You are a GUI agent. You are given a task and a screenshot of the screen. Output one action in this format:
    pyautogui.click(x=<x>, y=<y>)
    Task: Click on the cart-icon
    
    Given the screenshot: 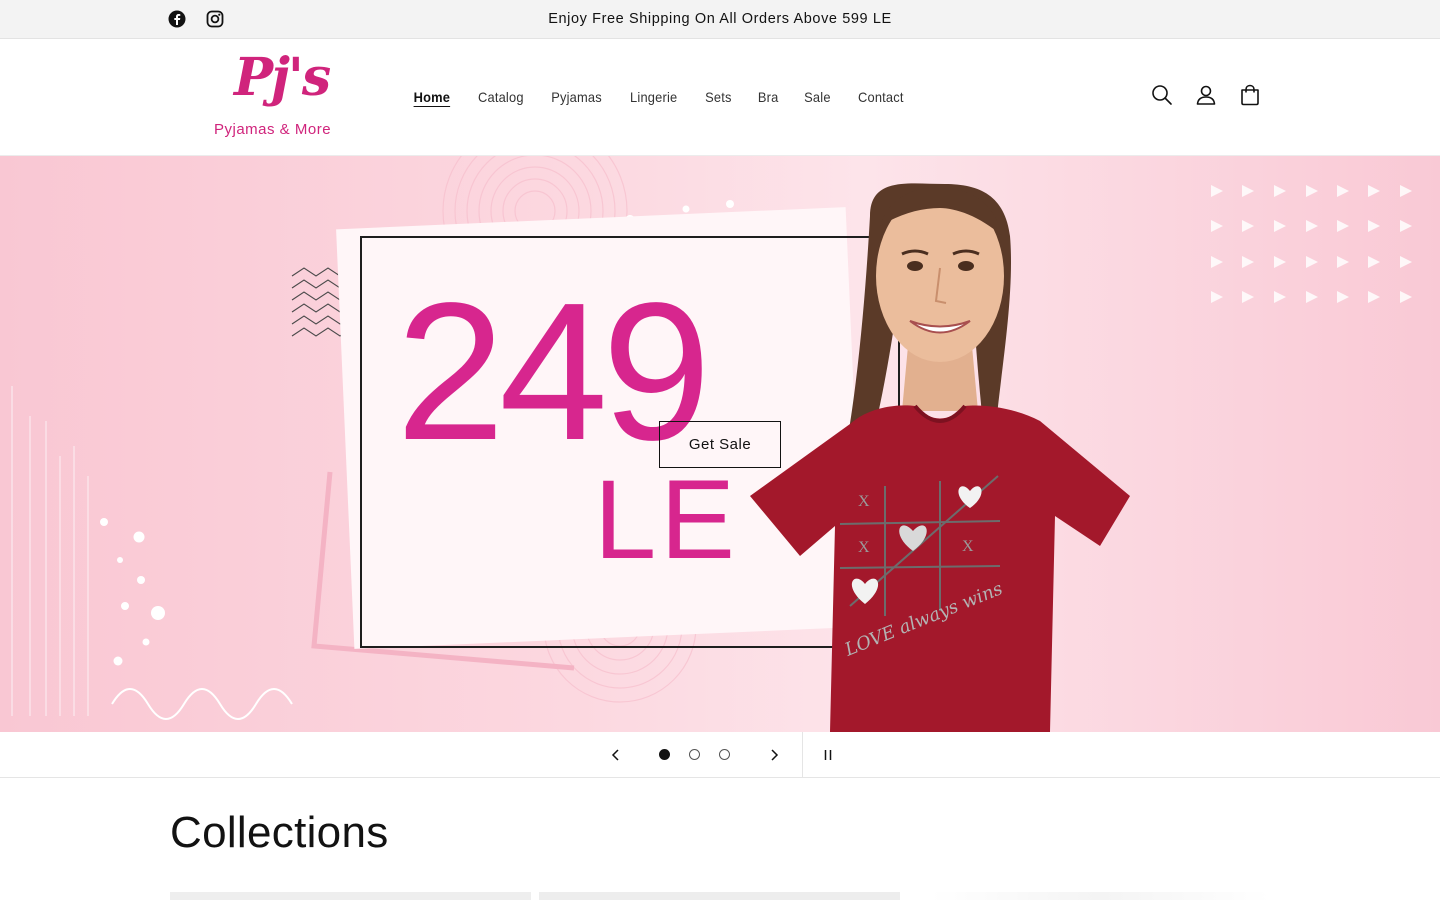 What is the action you would take?
    pyautogui.click(x=1250, y=95)
    